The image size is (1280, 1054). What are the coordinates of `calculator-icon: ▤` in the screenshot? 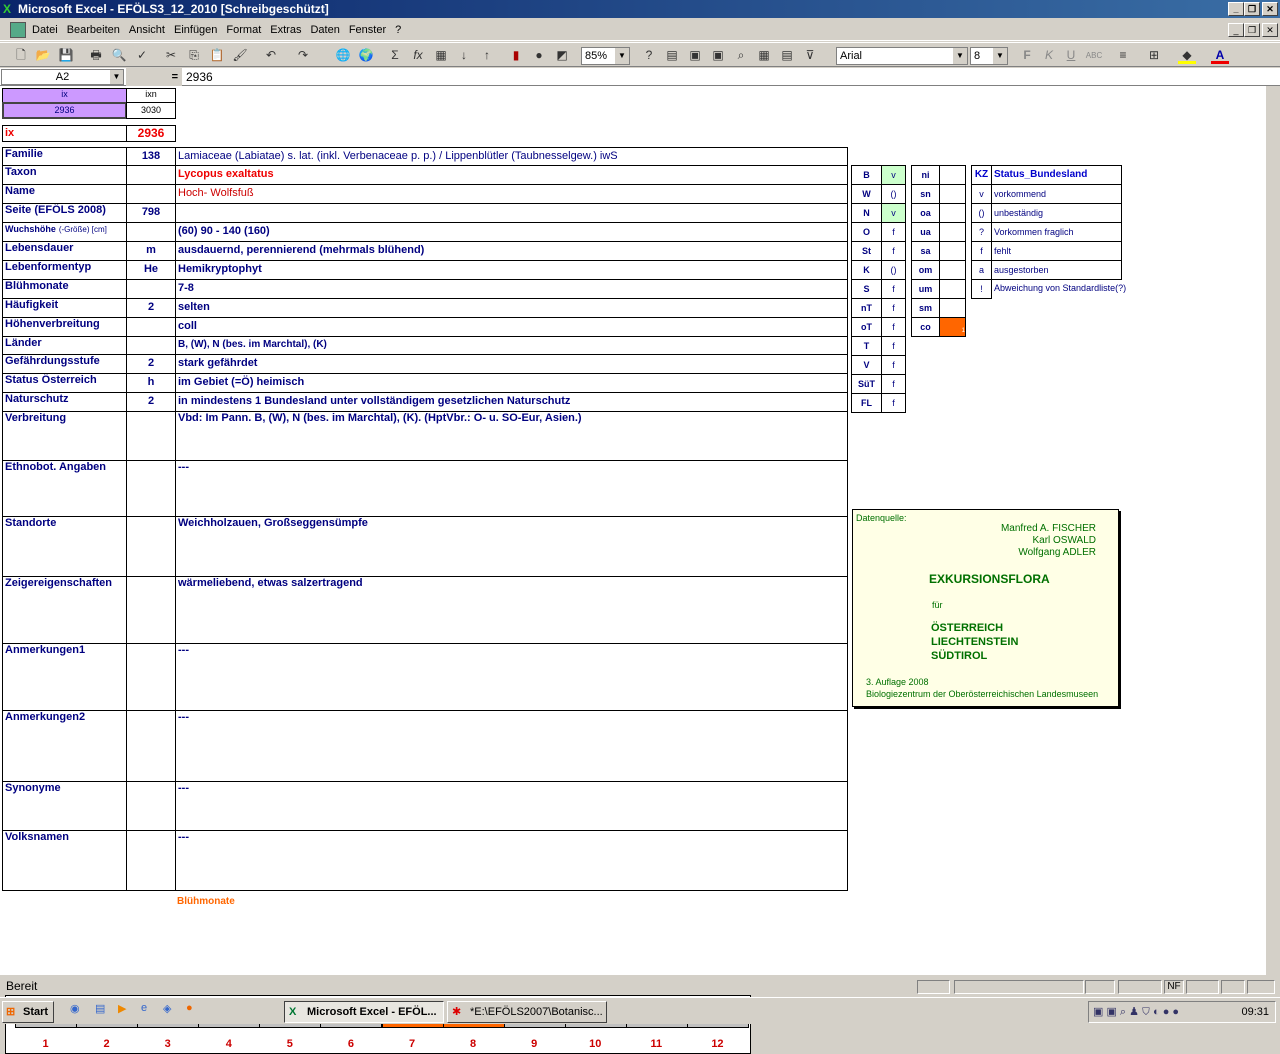 It's located at (787, 55).